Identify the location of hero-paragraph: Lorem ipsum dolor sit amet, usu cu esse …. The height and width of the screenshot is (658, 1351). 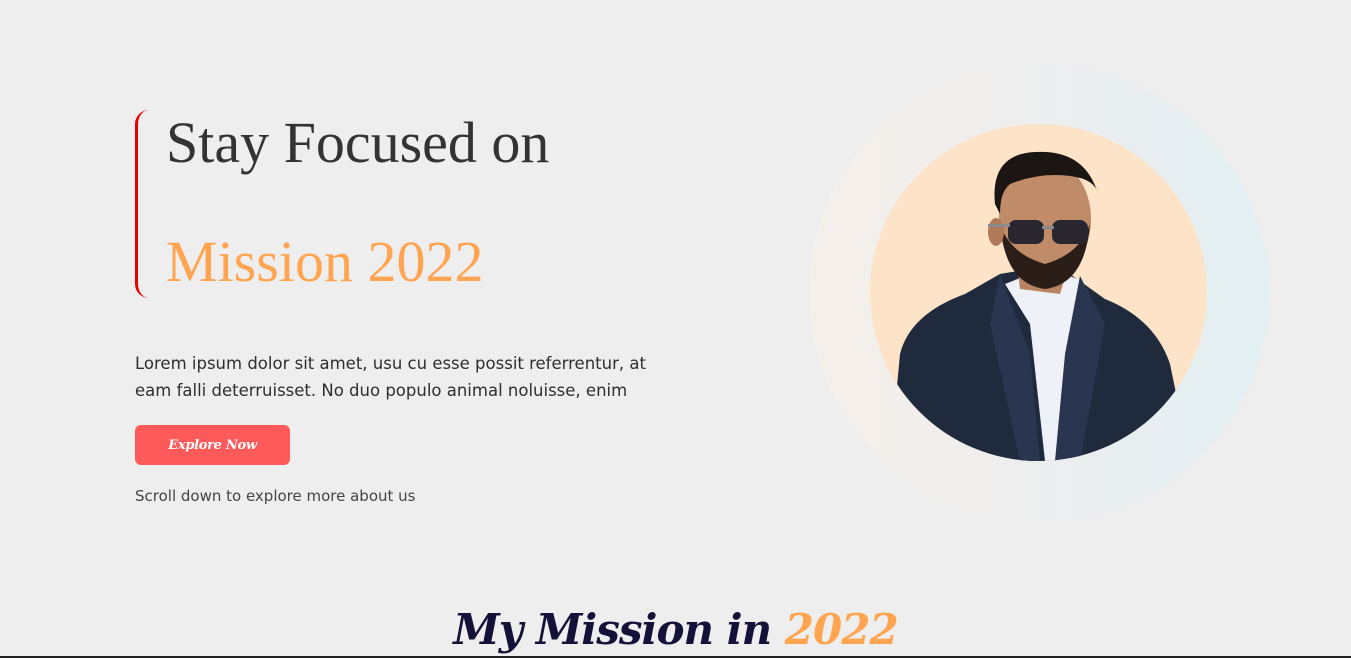
(390, 377).